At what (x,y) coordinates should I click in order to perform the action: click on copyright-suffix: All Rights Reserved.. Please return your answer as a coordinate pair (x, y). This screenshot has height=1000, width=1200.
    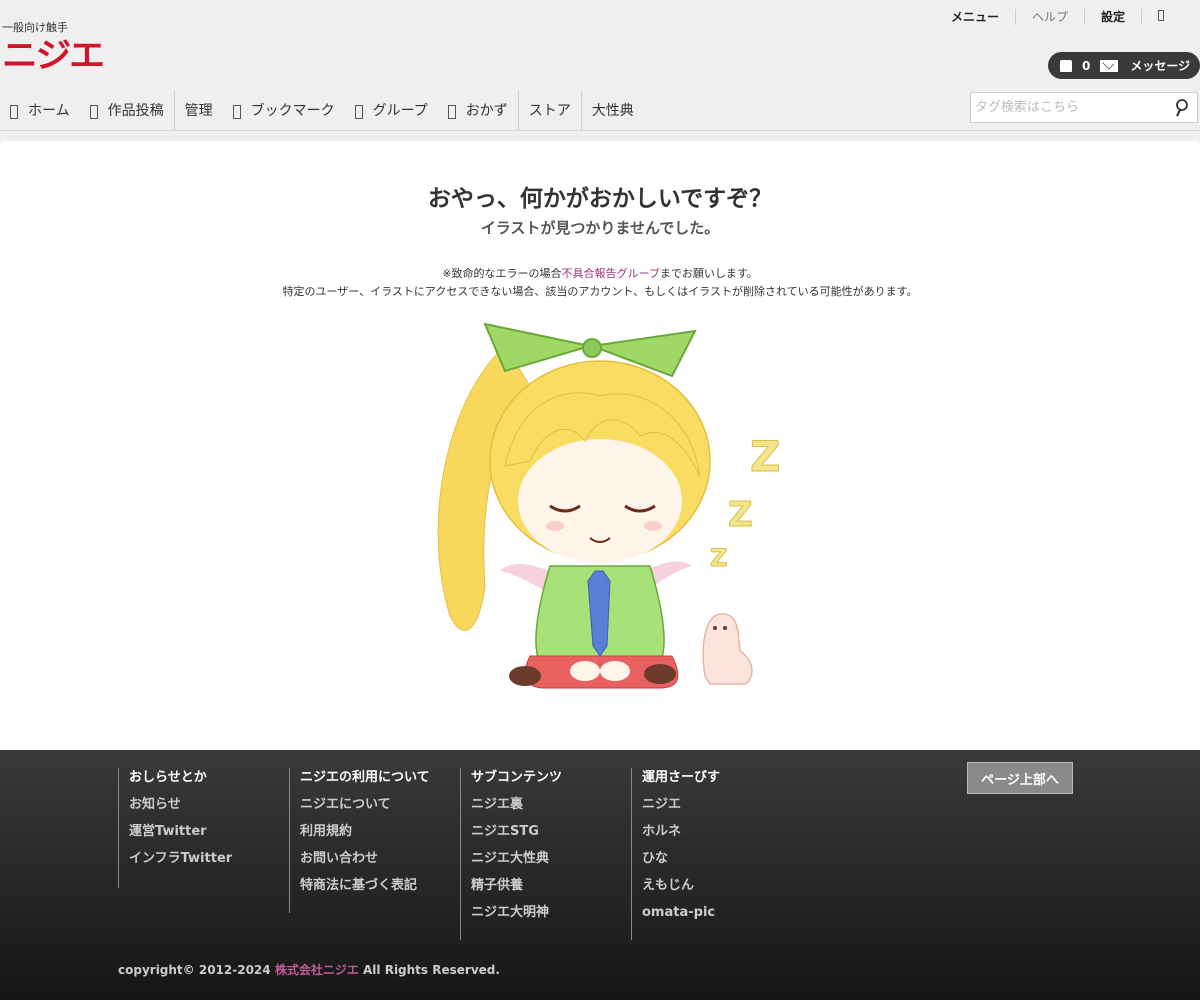
    Looking at the image, I should click on (429, 970).